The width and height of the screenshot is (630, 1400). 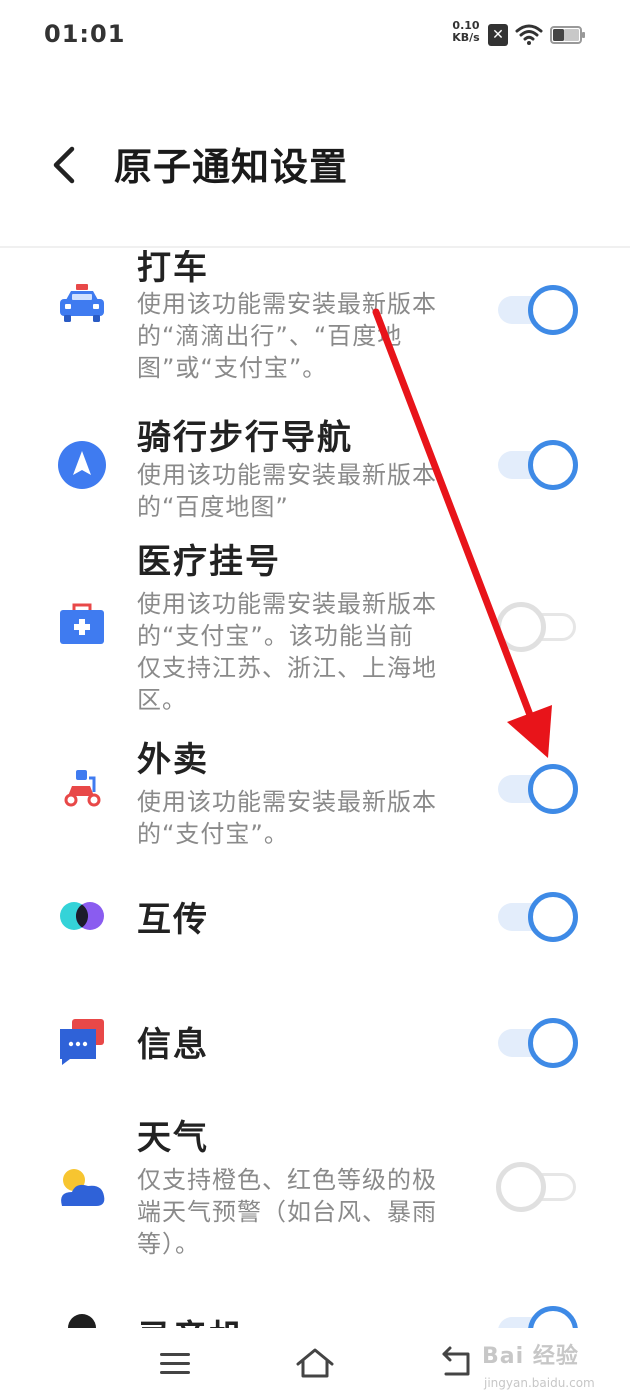 What do you see at coordinates (173, 760) in the screenshot?
I see `setting-title: 外卖` at bounding box center [173, 760].